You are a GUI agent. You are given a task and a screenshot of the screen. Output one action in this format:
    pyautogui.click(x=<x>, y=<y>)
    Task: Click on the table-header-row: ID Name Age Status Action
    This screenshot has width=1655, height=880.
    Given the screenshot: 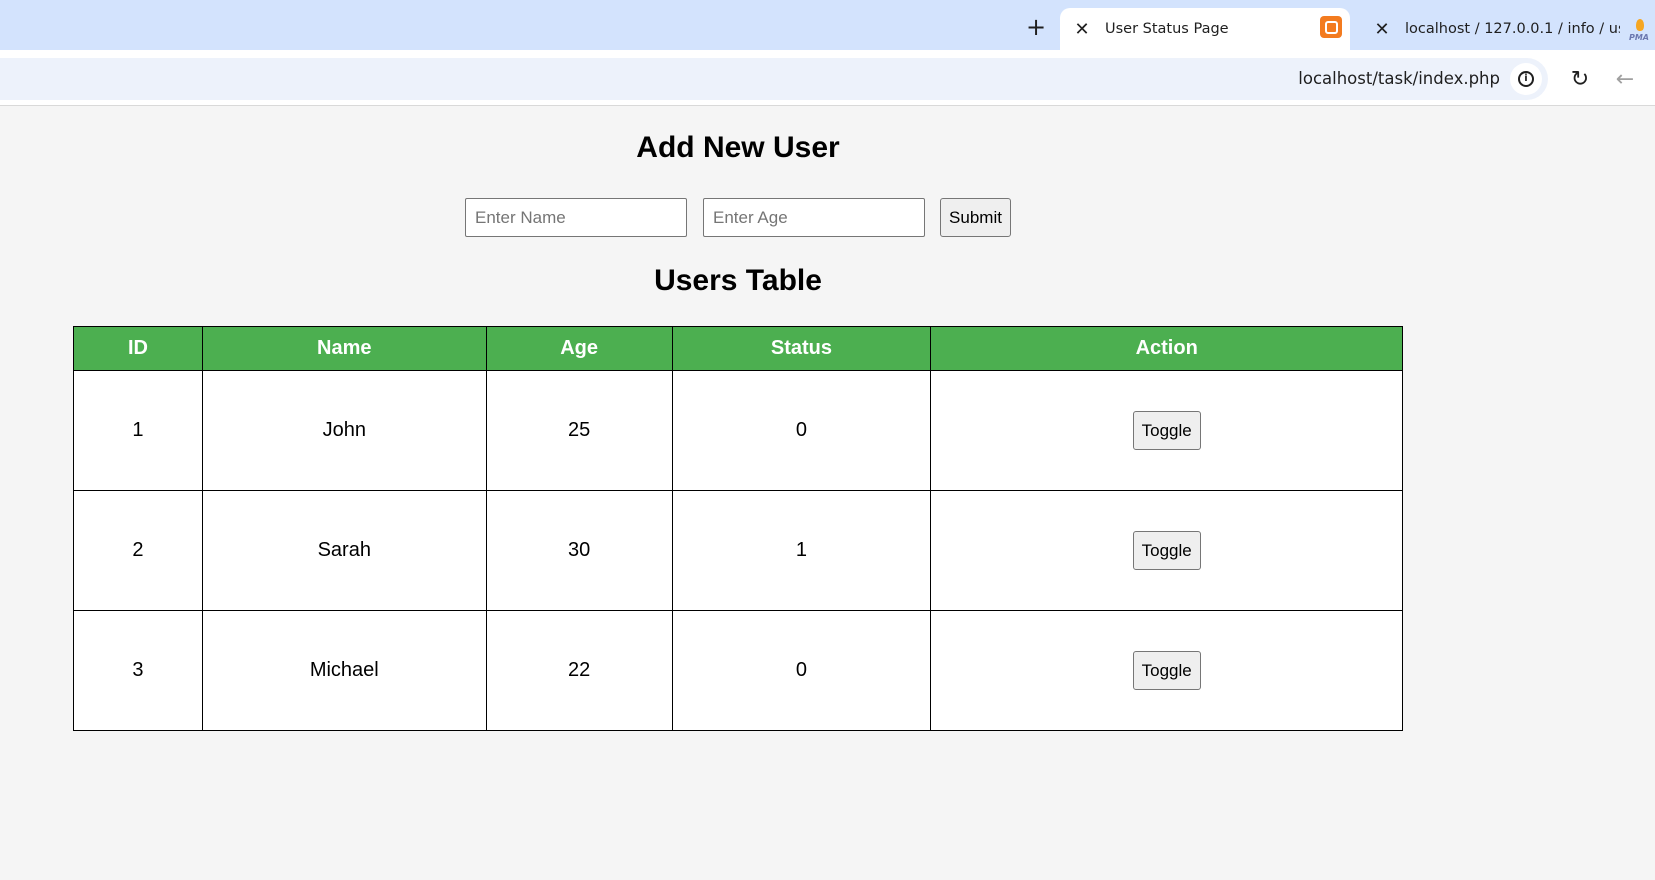 What is the action you would take?
    pyautogui.click(x=738, y=348)
    